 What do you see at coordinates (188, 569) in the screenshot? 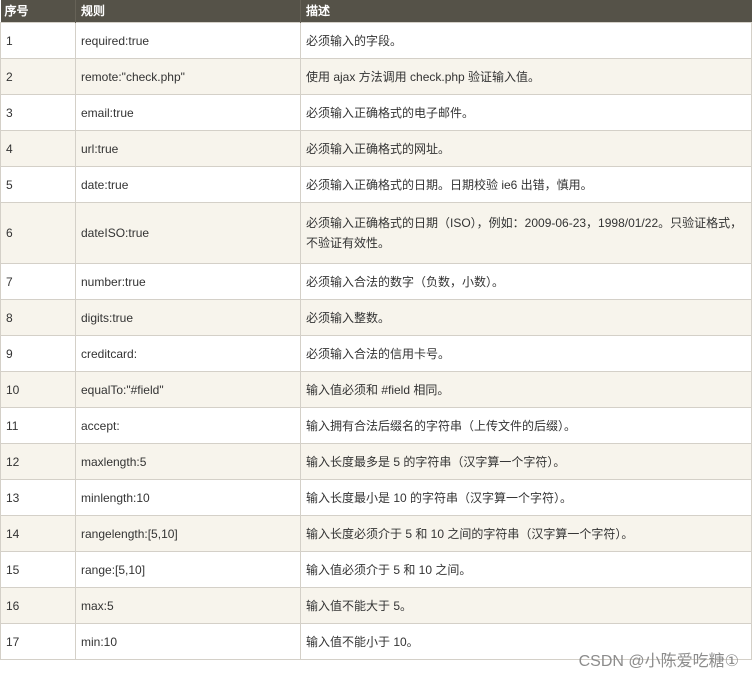
I see `cell-rule: range:[5,10]` at bounding box center [188, 569].